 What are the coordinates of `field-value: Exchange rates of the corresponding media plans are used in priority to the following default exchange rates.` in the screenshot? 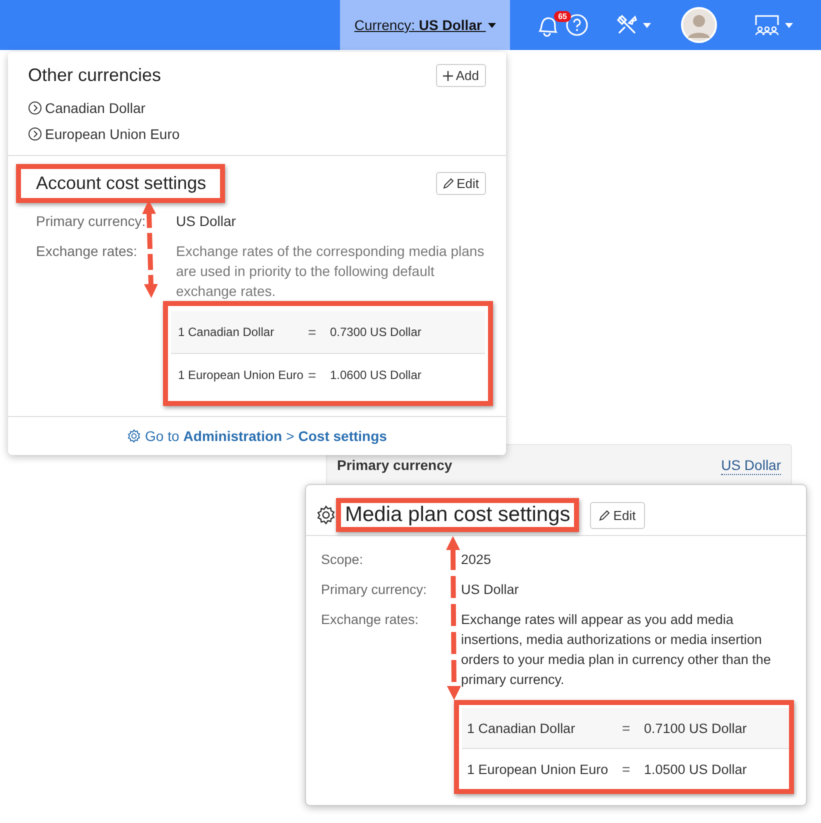 It's located at (331, 271).